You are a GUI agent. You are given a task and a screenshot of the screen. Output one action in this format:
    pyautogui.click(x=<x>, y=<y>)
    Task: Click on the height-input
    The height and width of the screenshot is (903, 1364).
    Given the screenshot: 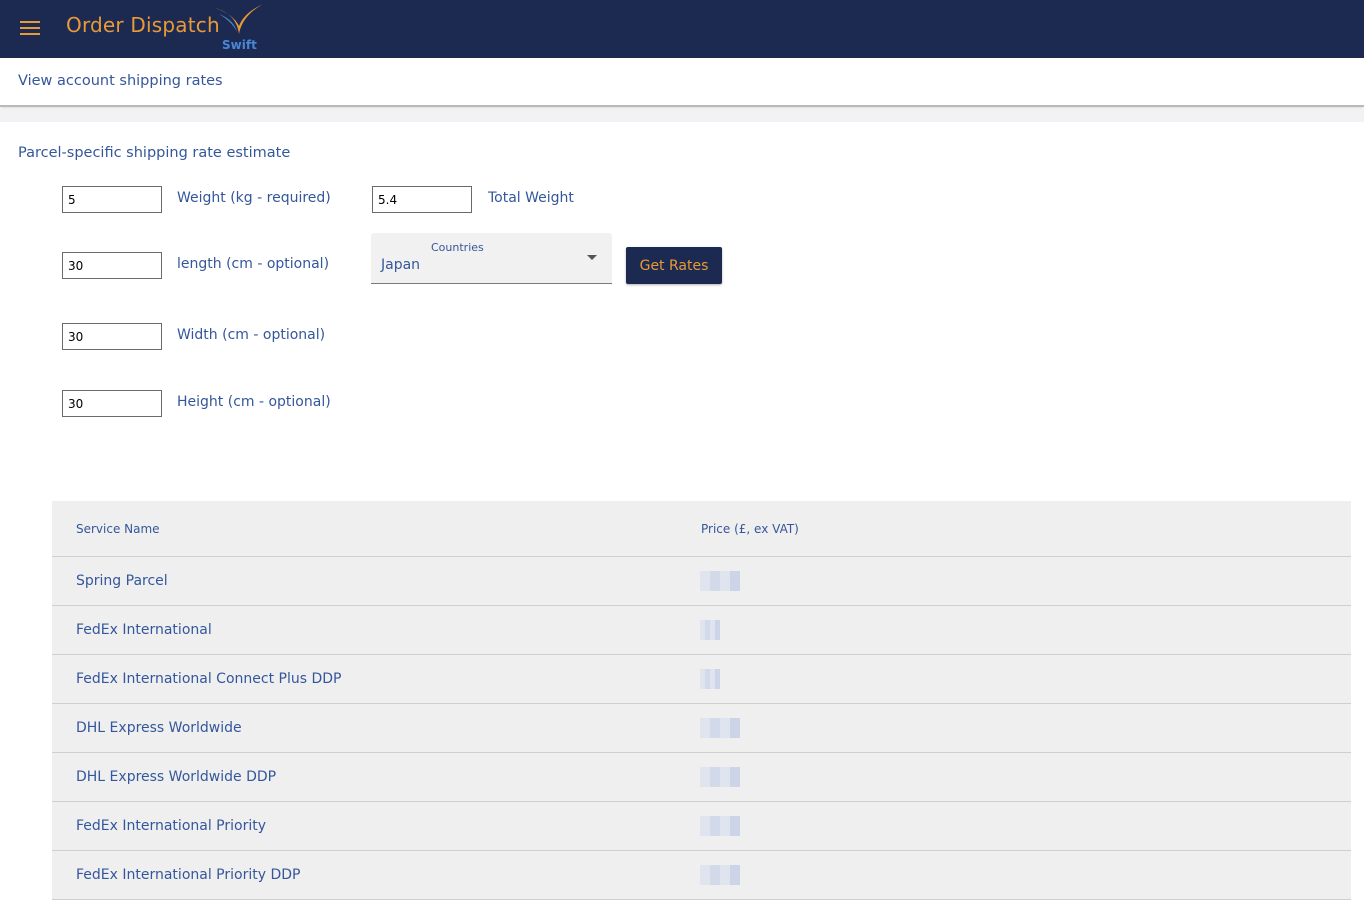 What is the action you would take?
    pyautogui.click(x=112, y=403)
    